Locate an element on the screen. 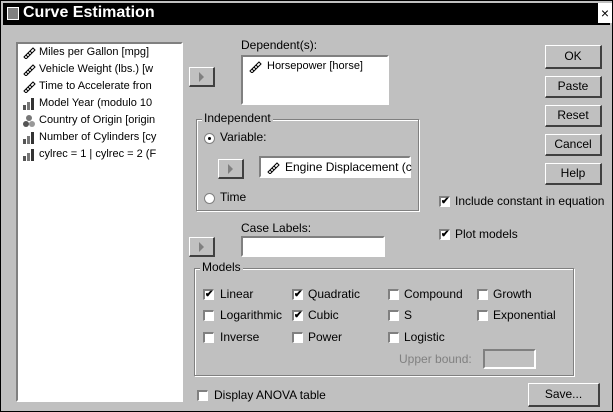 Image resolution: width=613 pixels, height=412 pixels. ok-button-label: OK is located at coordinates (573, 56).